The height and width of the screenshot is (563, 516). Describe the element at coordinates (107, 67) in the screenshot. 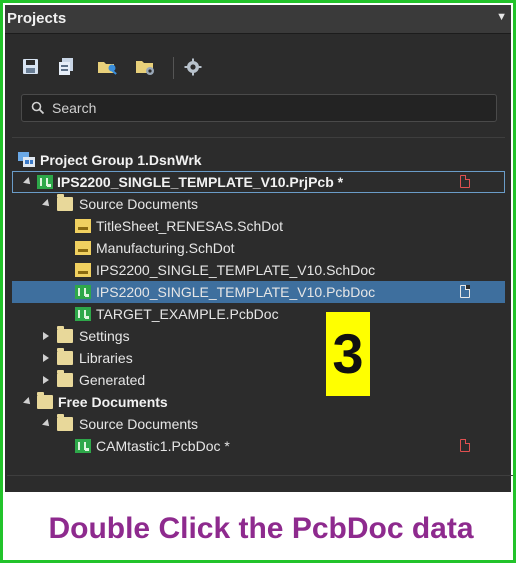

I see `open-project-icon` at that location.